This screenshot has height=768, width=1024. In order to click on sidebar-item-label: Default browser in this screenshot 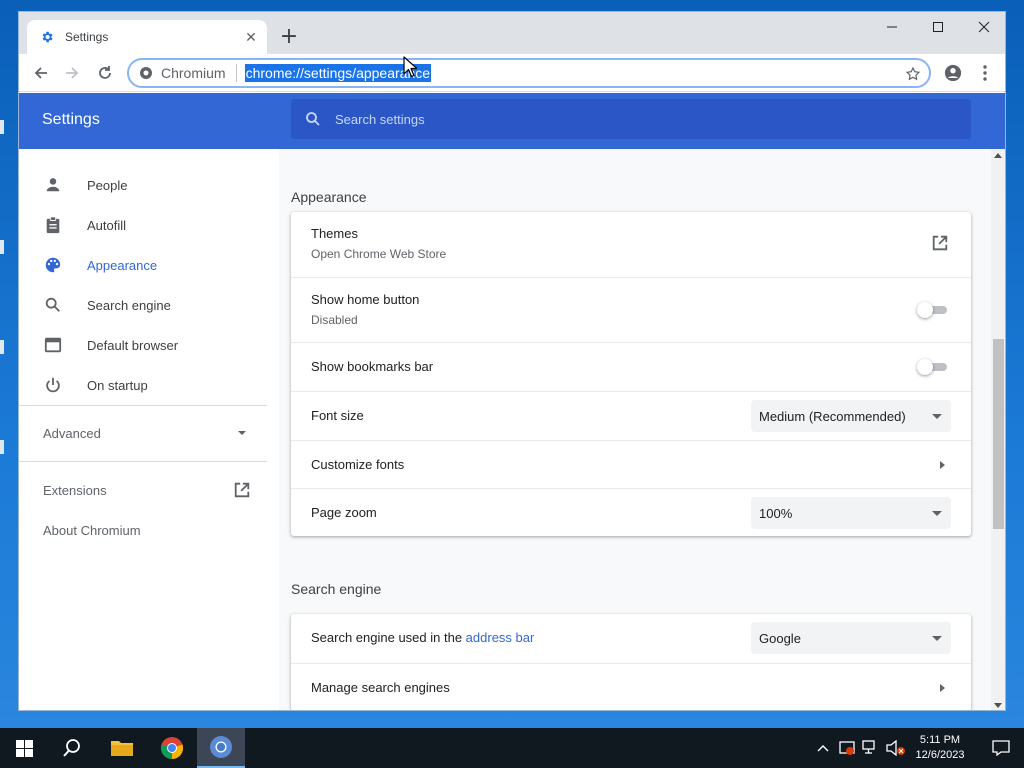, I will do `click(133, 345)`.